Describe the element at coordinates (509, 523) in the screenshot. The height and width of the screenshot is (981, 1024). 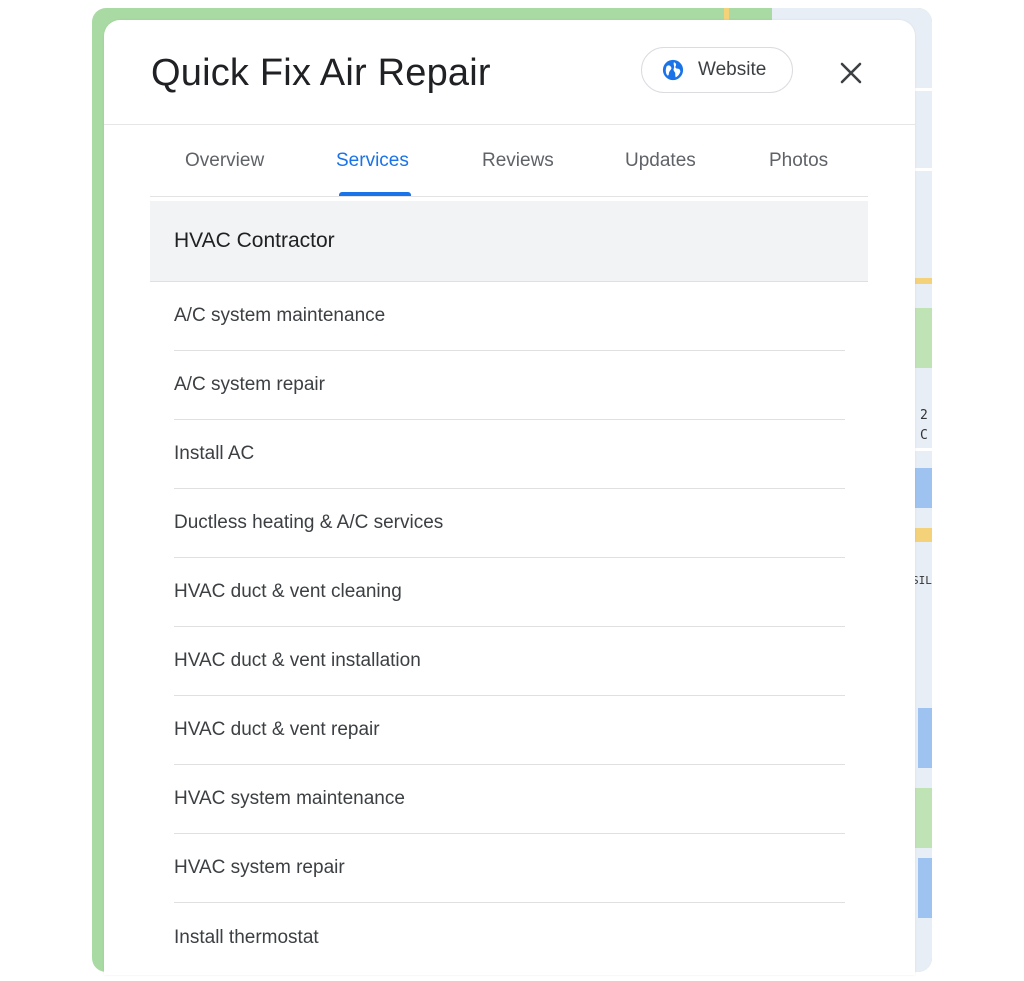
I see `service-item: Ductless heating & A/C services` at that location.